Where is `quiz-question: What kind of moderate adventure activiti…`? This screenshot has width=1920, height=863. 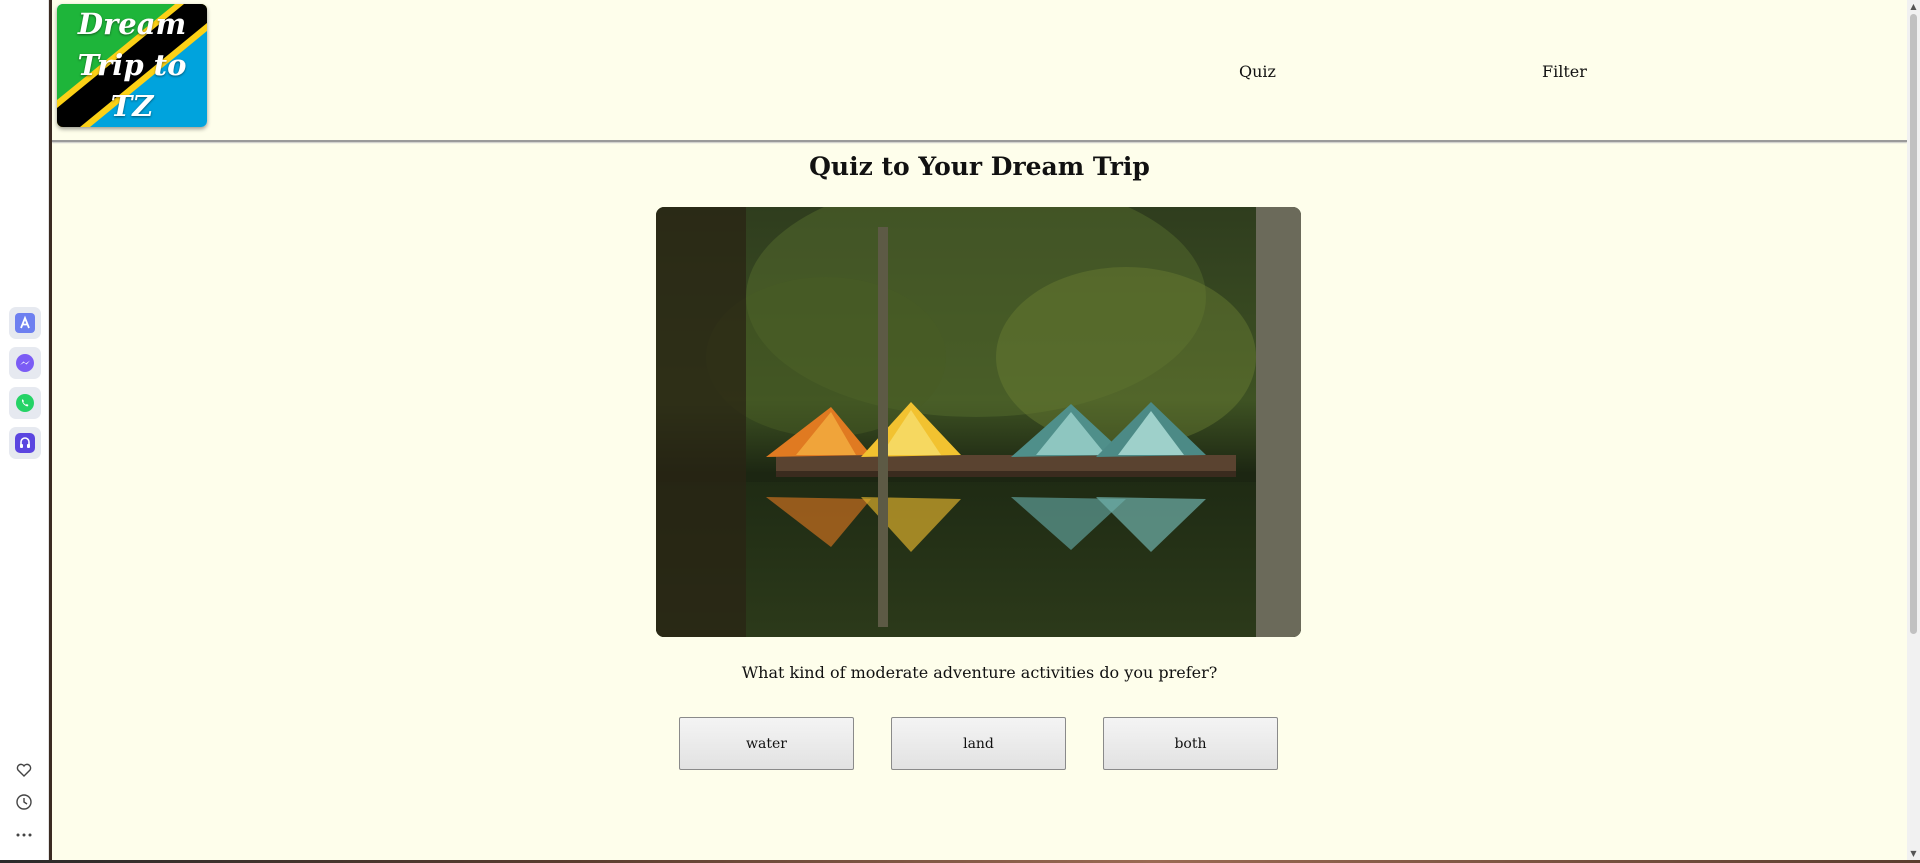 quiz-question: What kind of moderate adventure activiti… is located at coordinates (979, 672).